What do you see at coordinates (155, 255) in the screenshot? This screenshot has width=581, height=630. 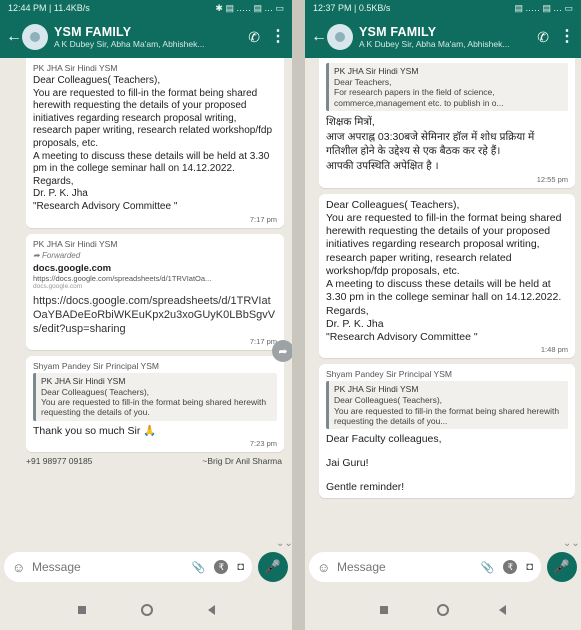 I see `forwarded-label: ➦ Forwarded` at bounding box center [155, 255].